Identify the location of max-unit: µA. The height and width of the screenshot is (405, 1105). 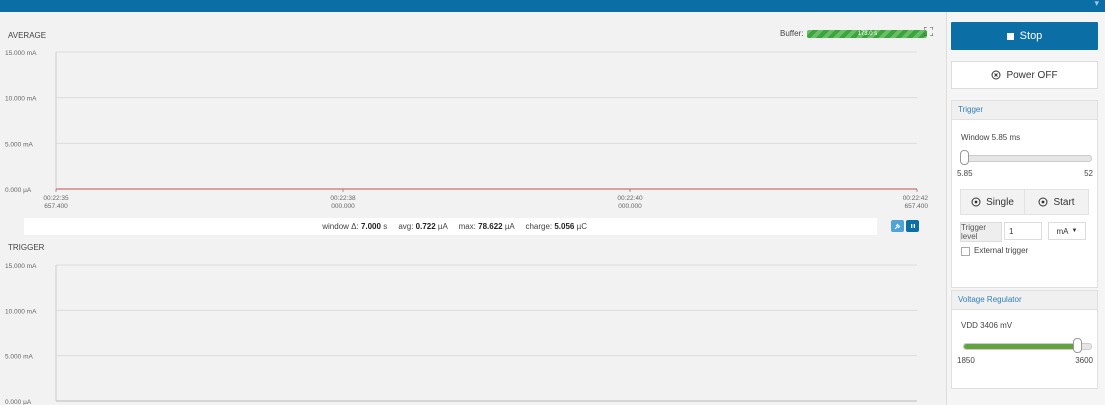
(508, 226).